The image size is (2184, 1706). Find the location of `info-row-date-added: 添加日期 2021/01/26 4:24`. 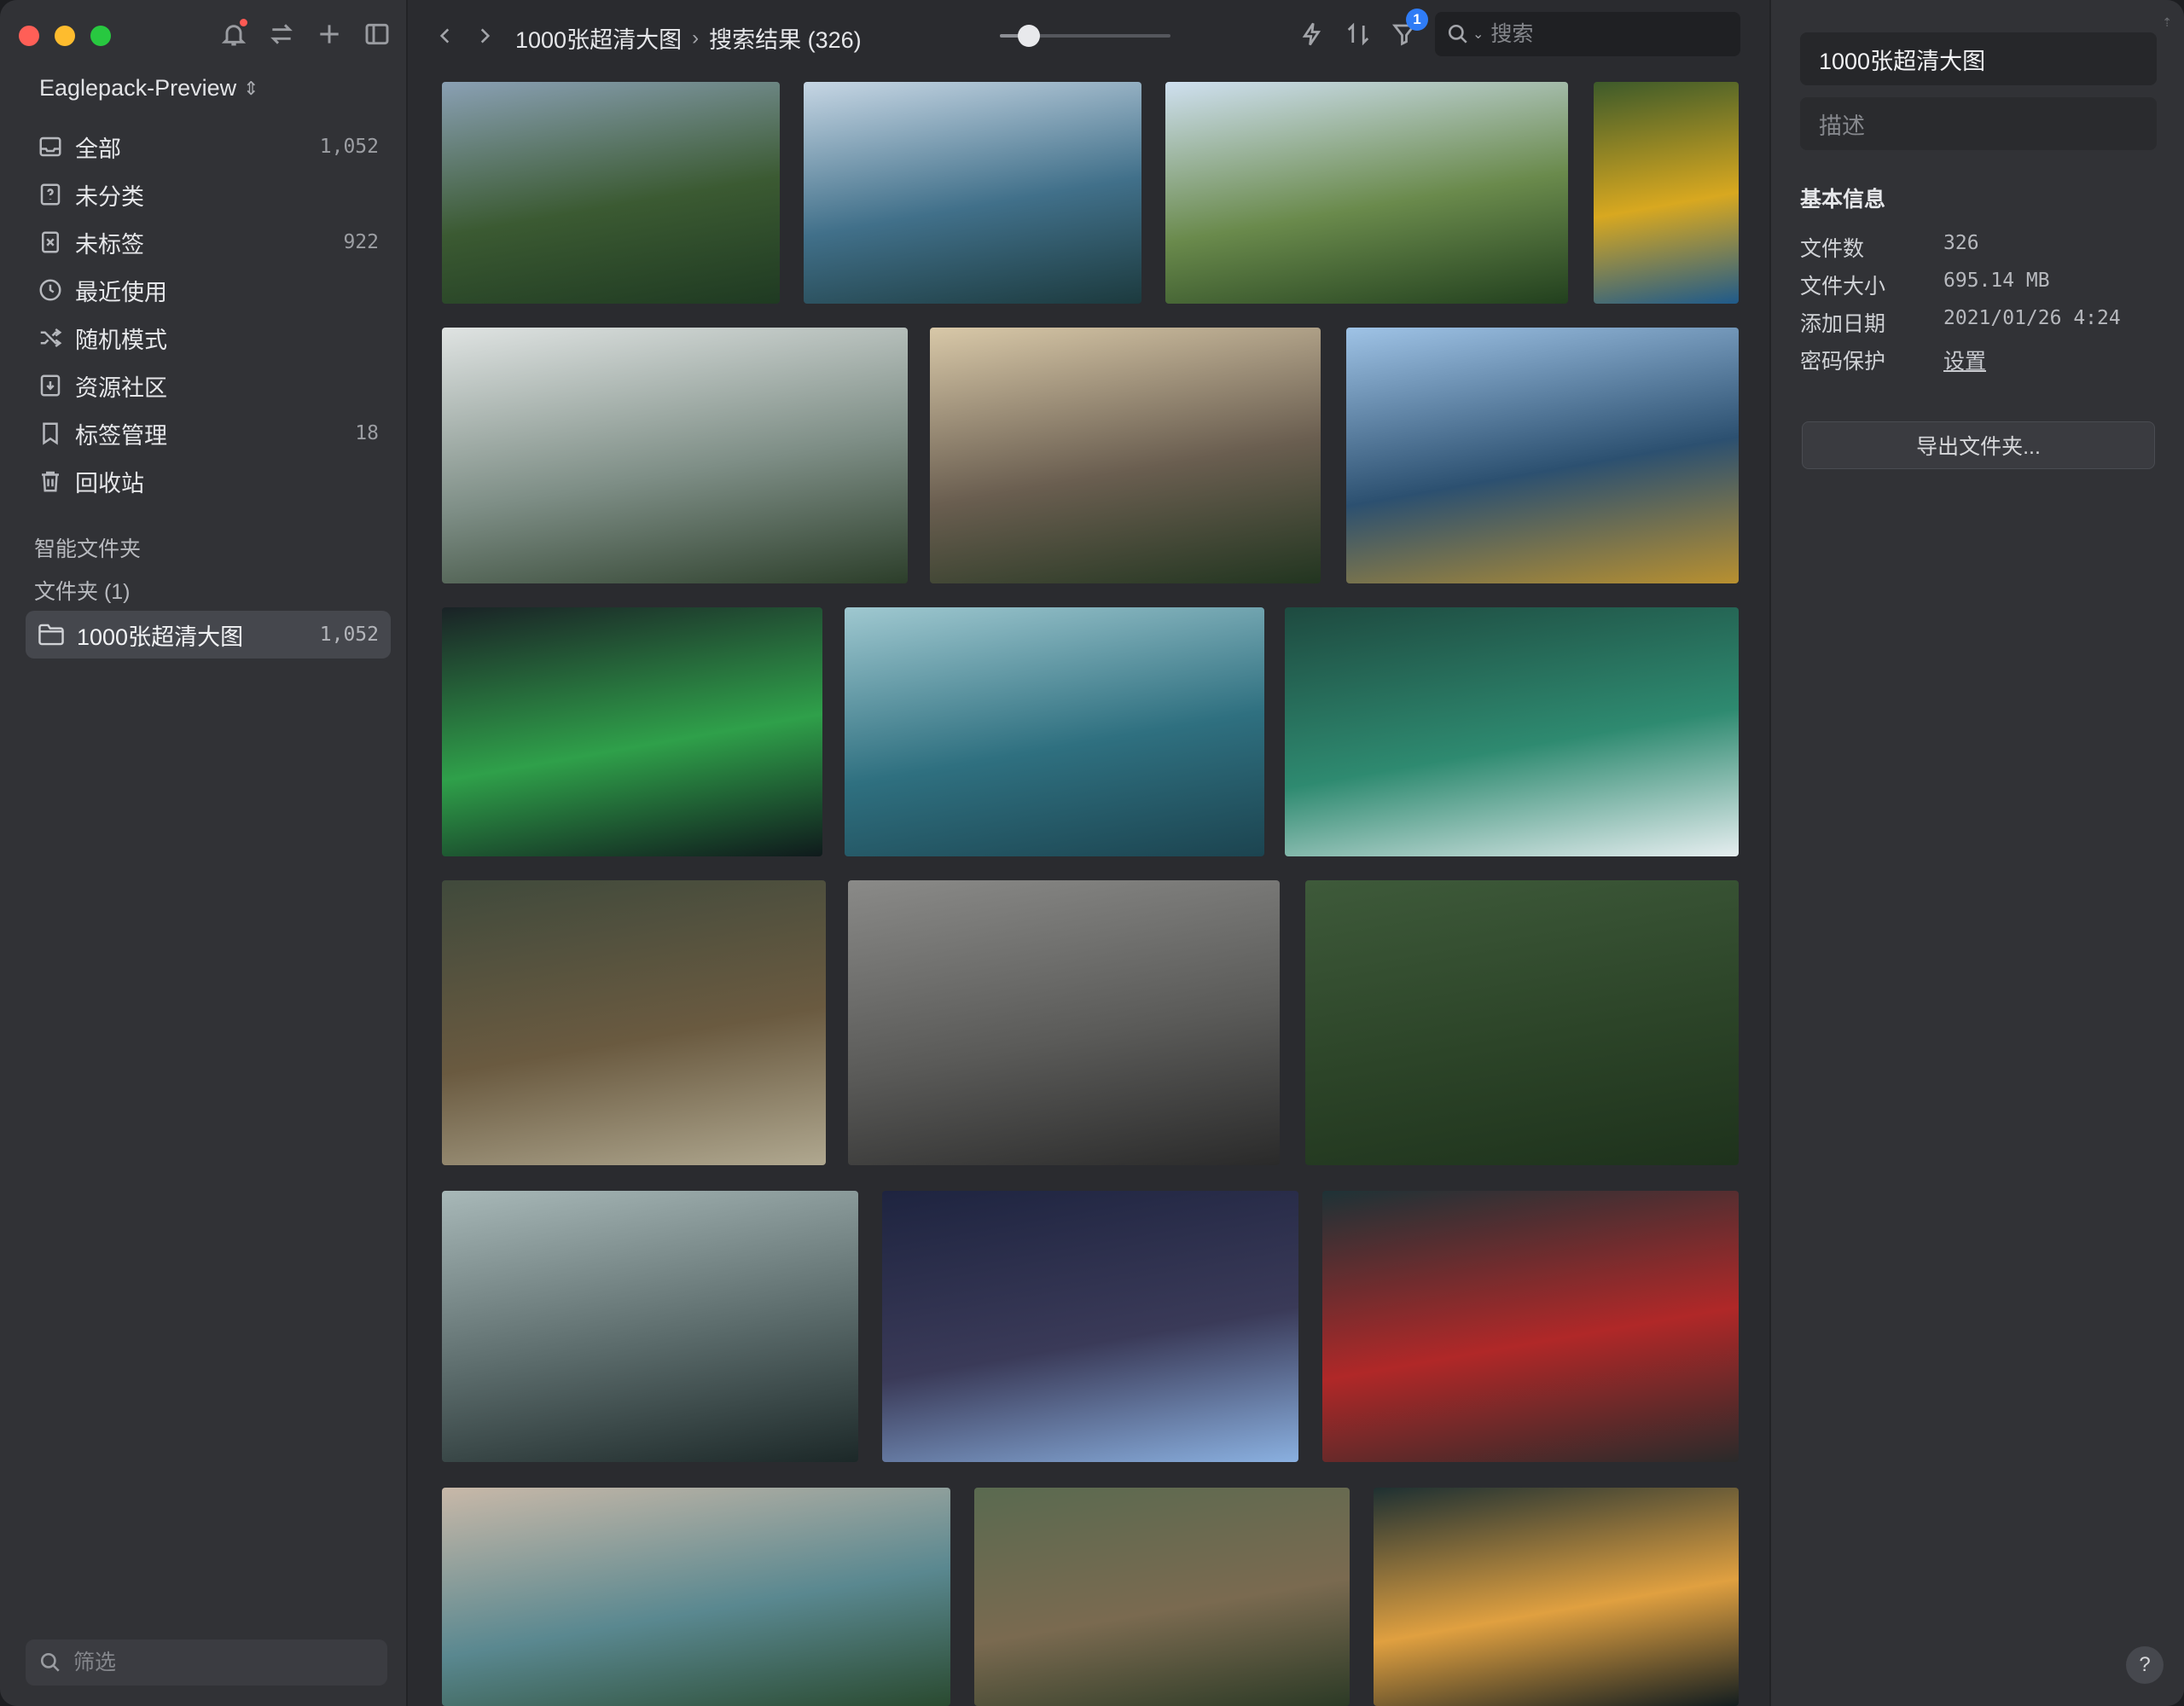

info-row-date-added: 添加日期 2021/01/26 4:24 is located at coordinates (1961, 322).